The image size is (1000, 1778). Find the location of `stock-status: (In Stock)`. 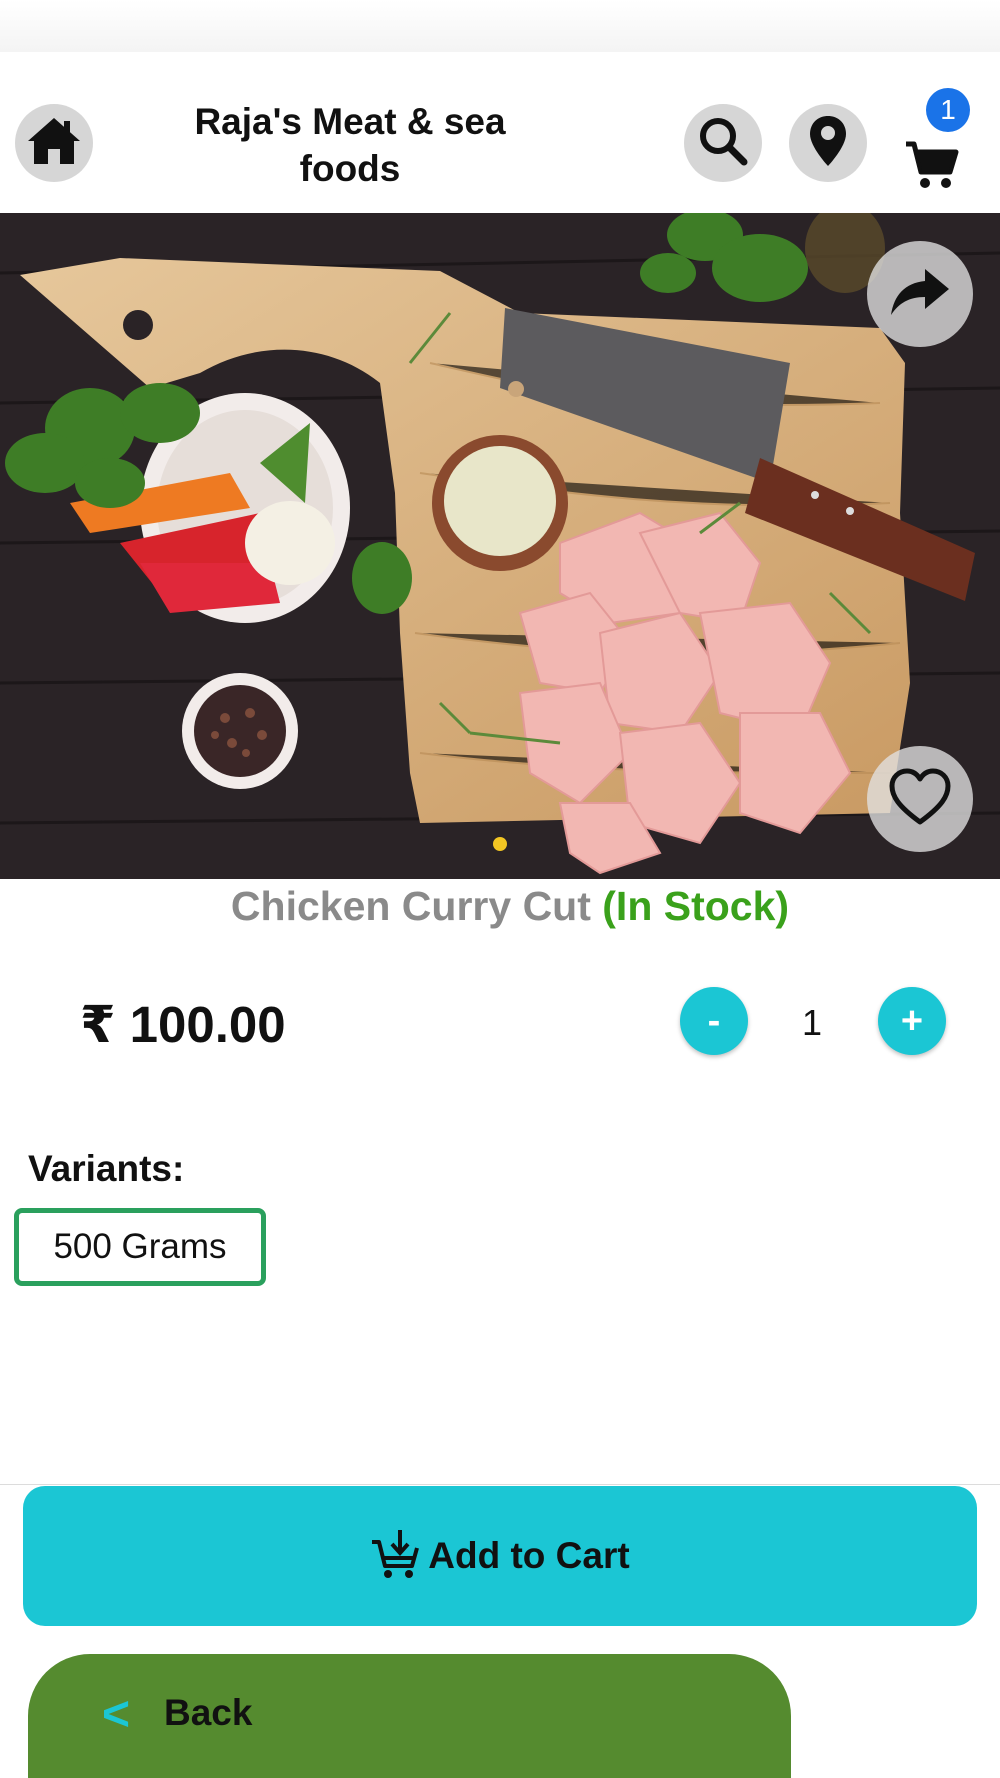

stock-status: (In Stock) is located at coordinates (696, 906).